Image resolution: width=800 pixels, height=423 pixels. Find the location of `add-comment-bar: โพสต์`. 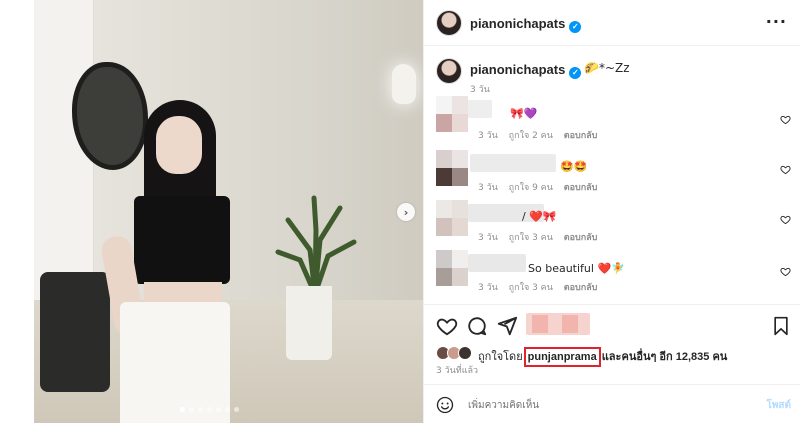

add-comment-bar: โพสต์ is located at coordinates (612, 403).